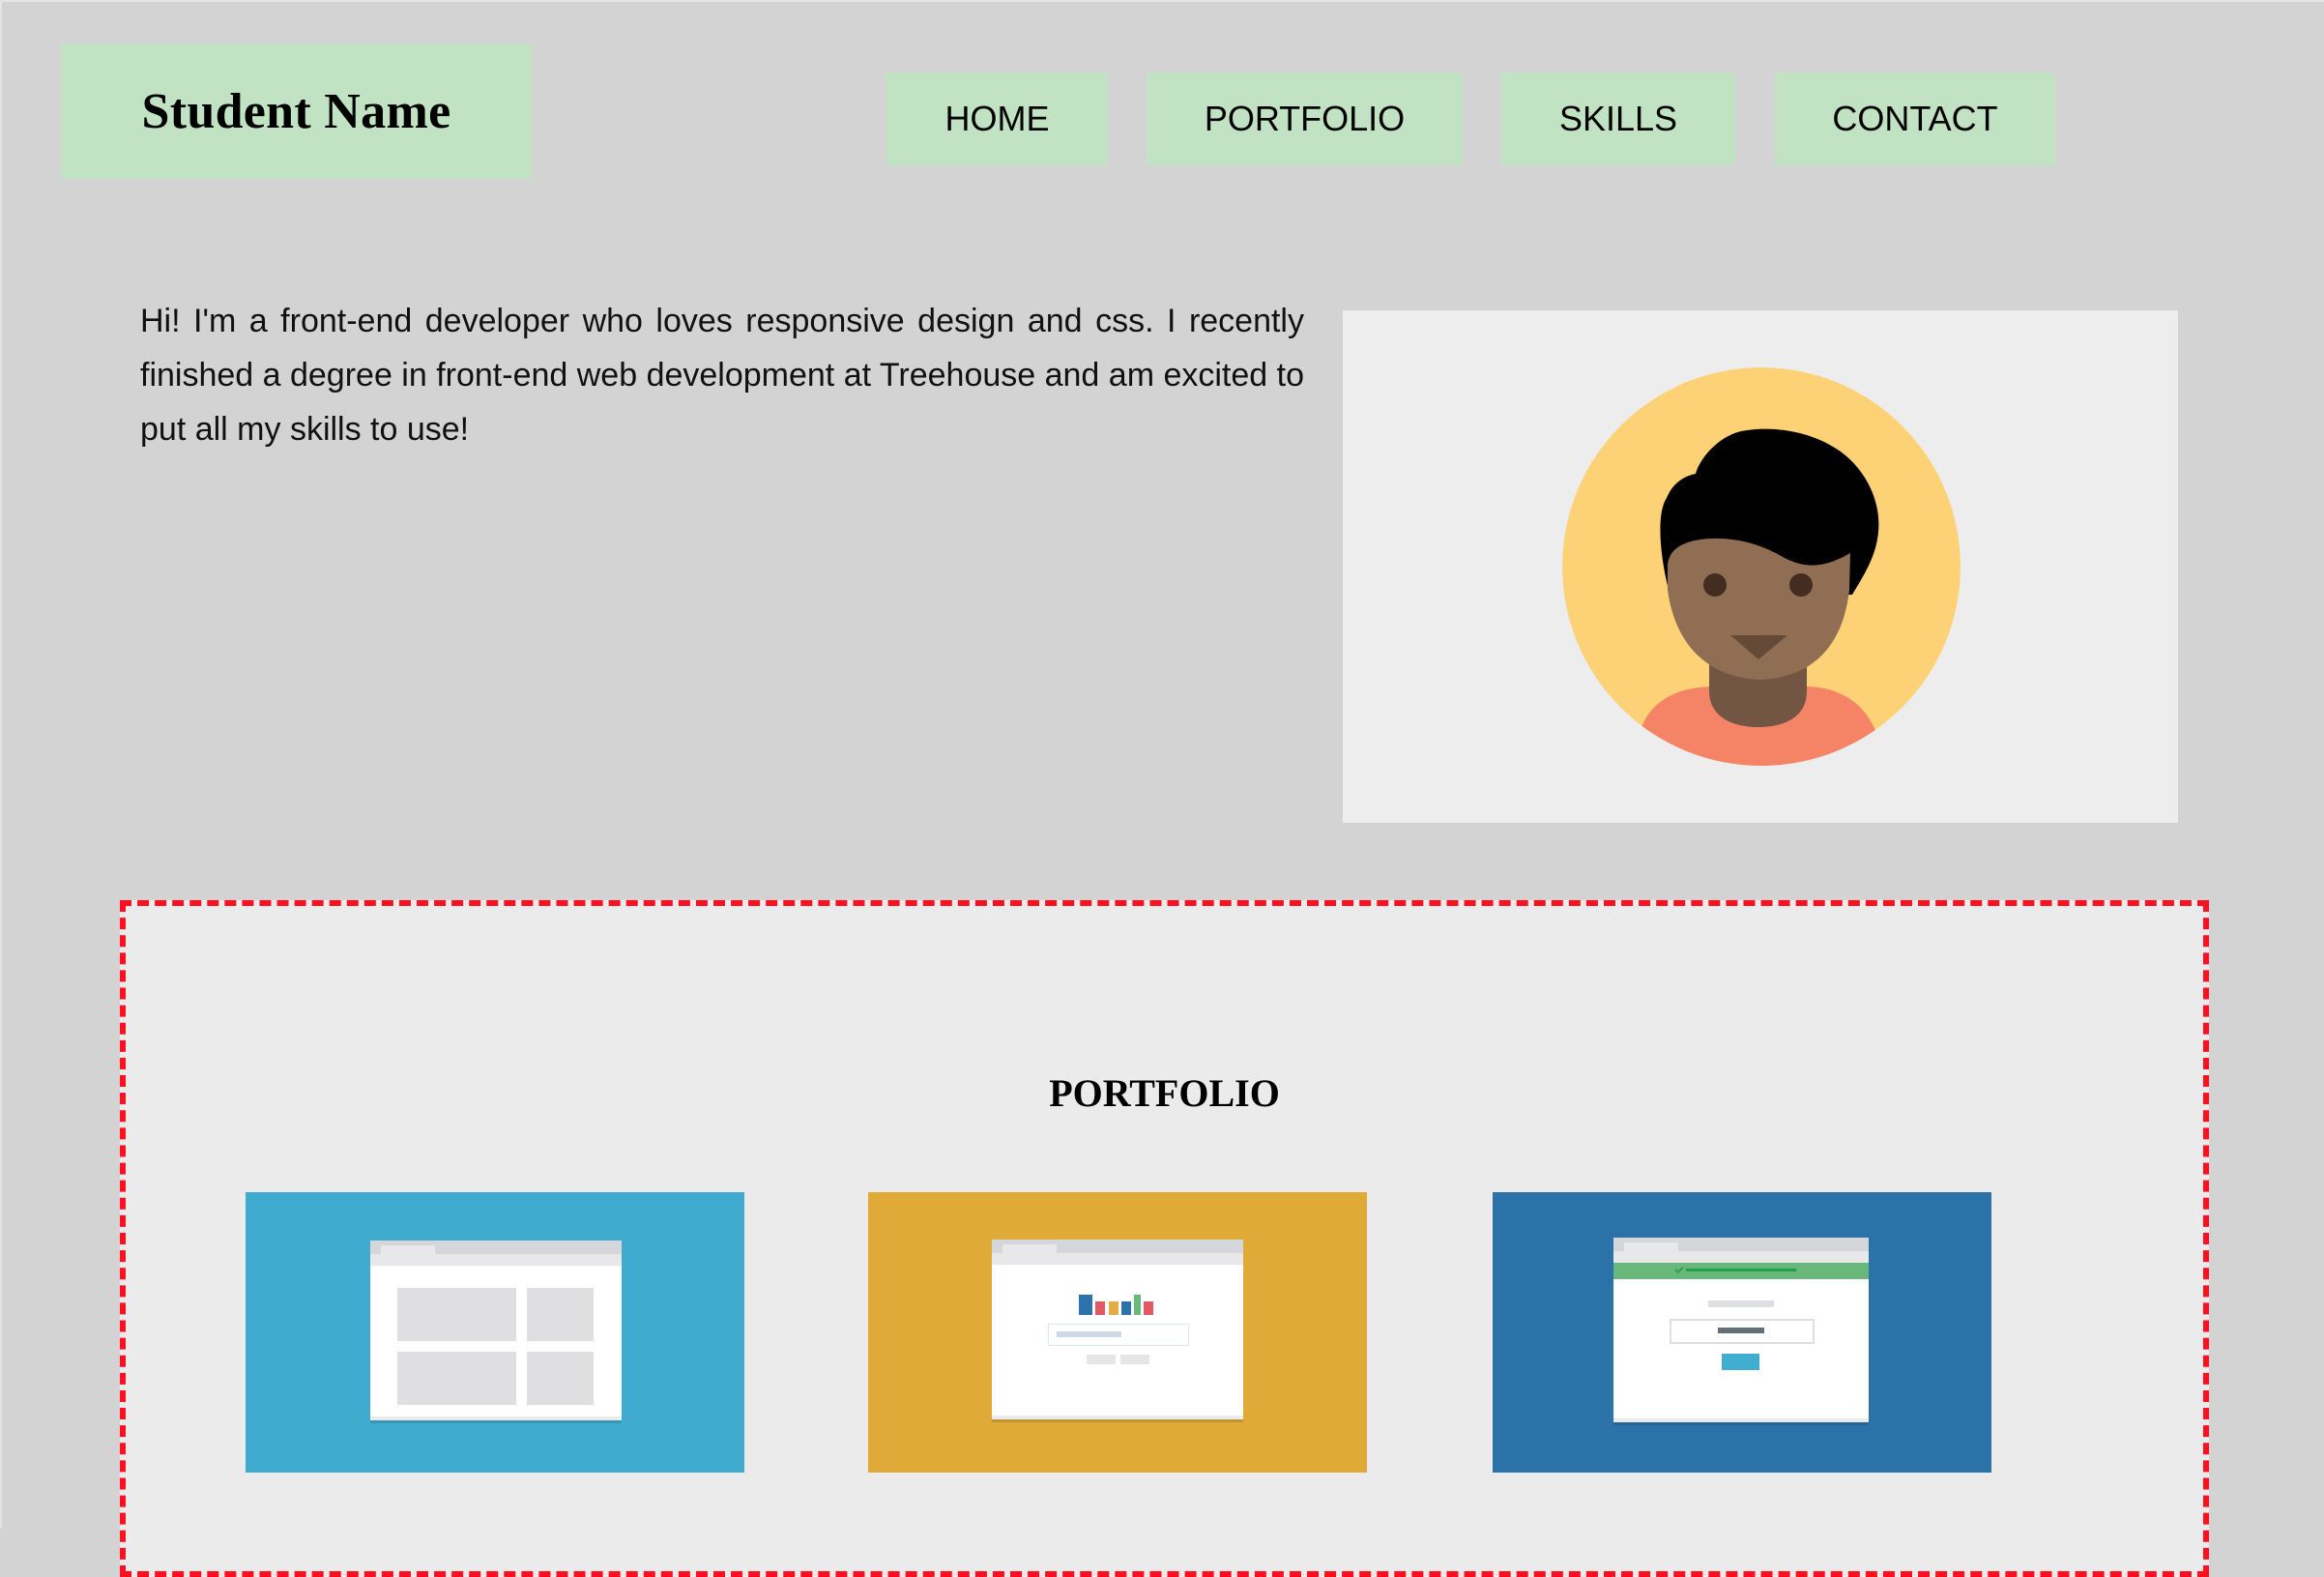 This screenshot has height=1577, width=2324. I want to click on site-logo: Student Name, so click(296, 111).